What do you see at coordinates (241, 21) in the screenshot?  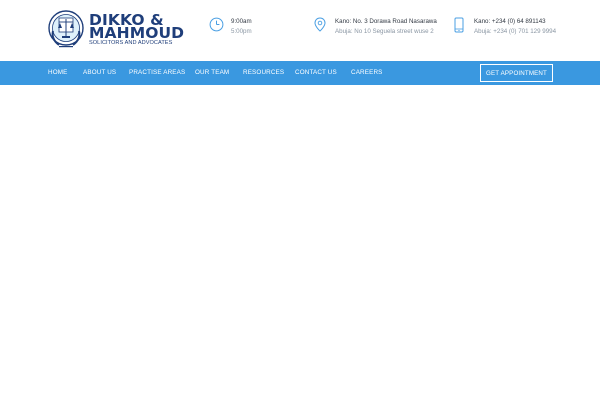 I see `hours-open: 9:00am` at bounding box center [241, 21].